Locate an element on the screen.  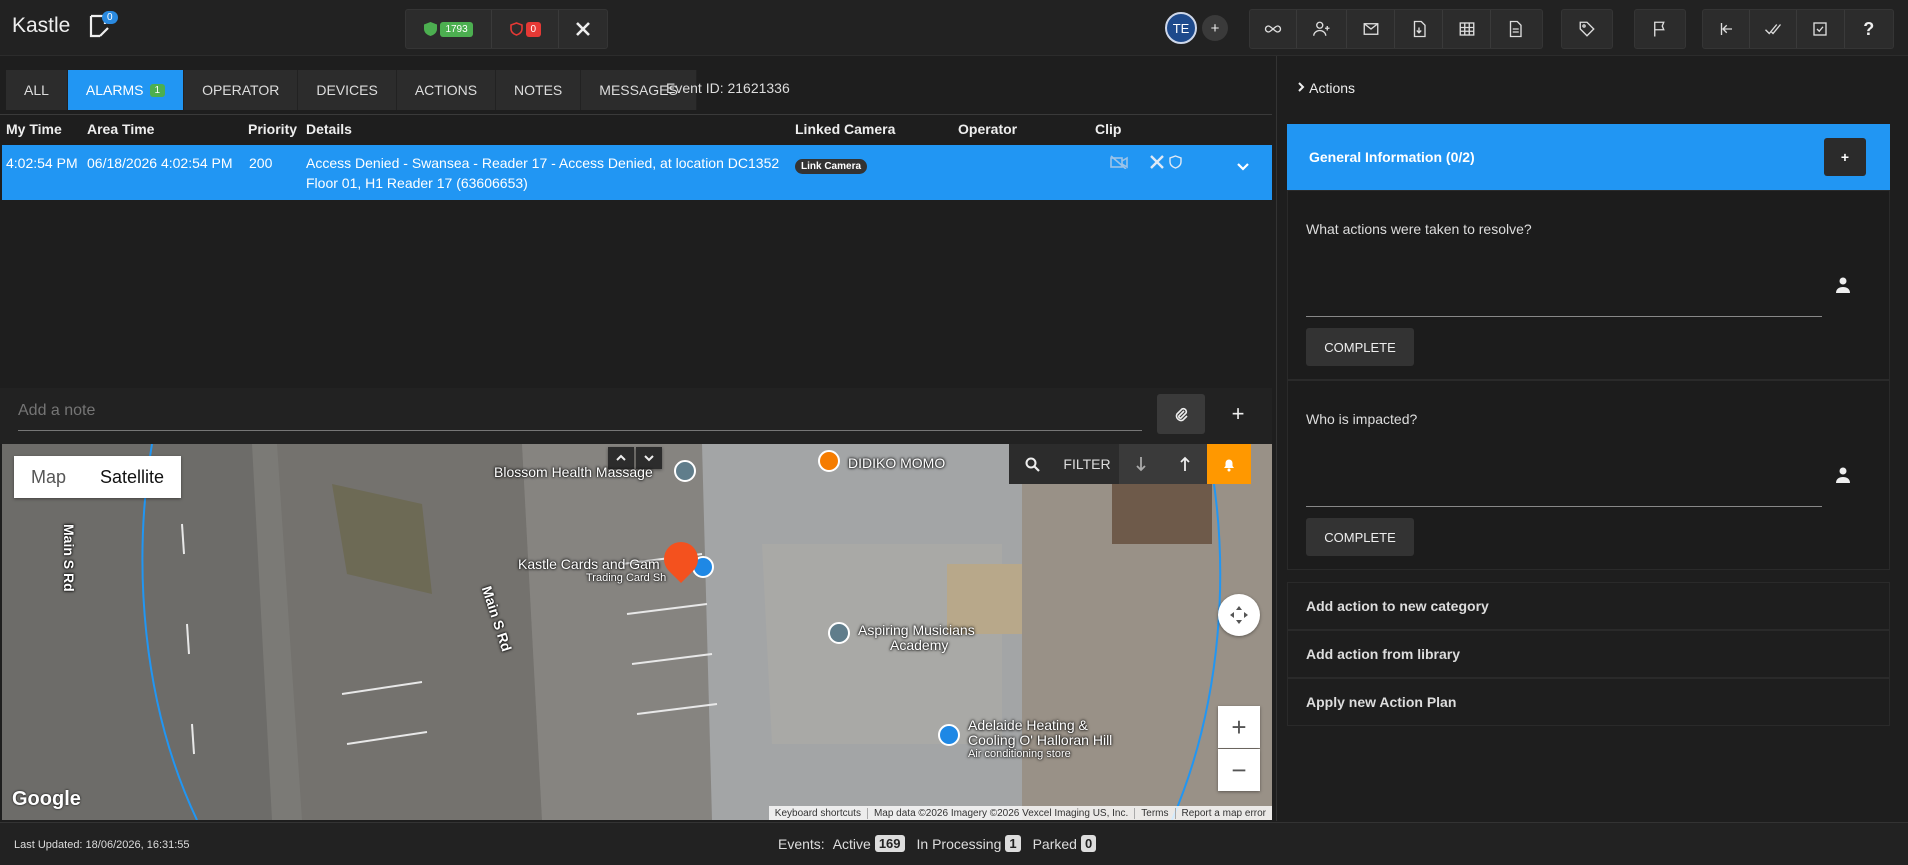
col-area-time: Area Time is located at coordinates (120, 129).